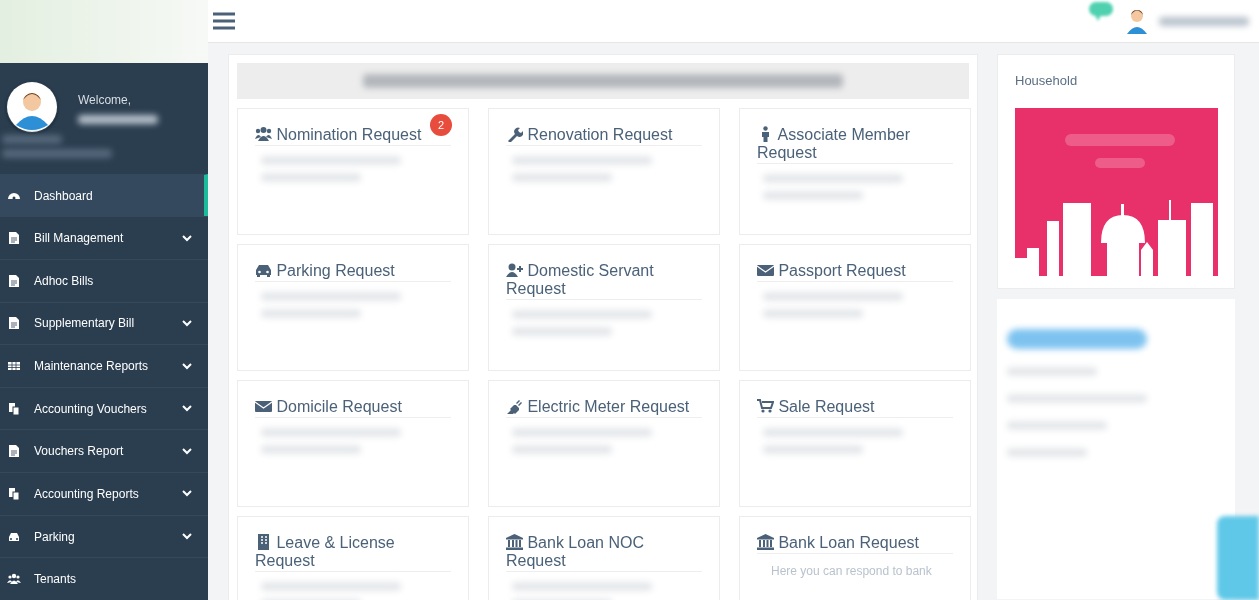 The height and width of the screenshot is (600, 1259). What do you see at coordinates (604, 171) in the screenshot?
I see `request-card: Renovation Request` at bounding box center [604, 171].